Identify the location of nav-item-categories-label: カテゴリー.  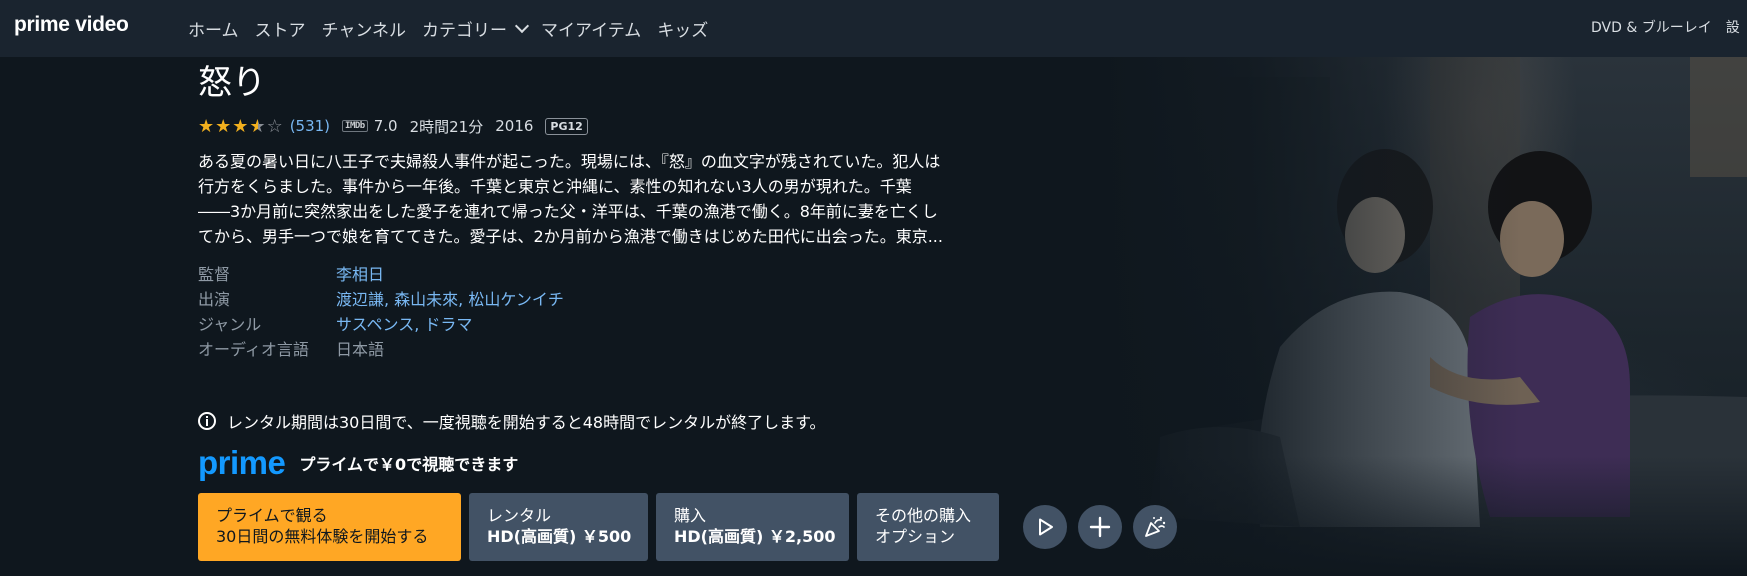
(464, 31).